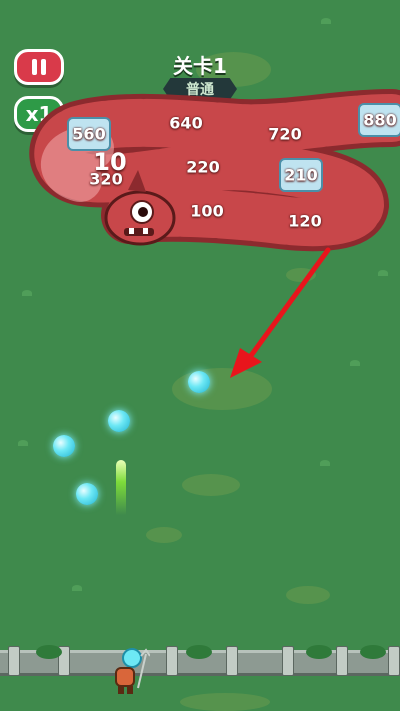 The height and width of the screenshot is (711, 400). What do you see at coordinates (121, 487) in the screenshot?
I see `projectile` at bounding box center [121, 487].